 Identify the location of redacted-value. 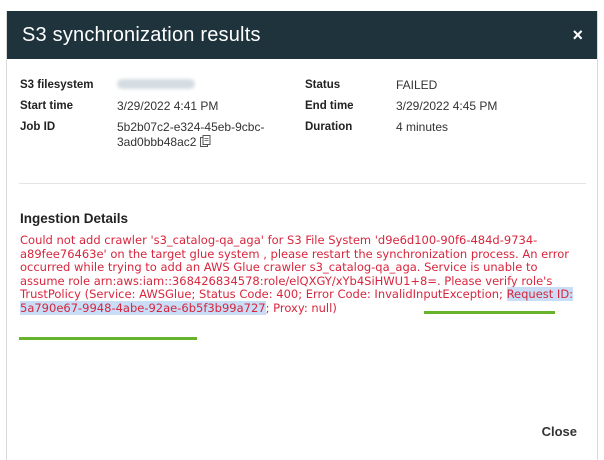
(156, 84).